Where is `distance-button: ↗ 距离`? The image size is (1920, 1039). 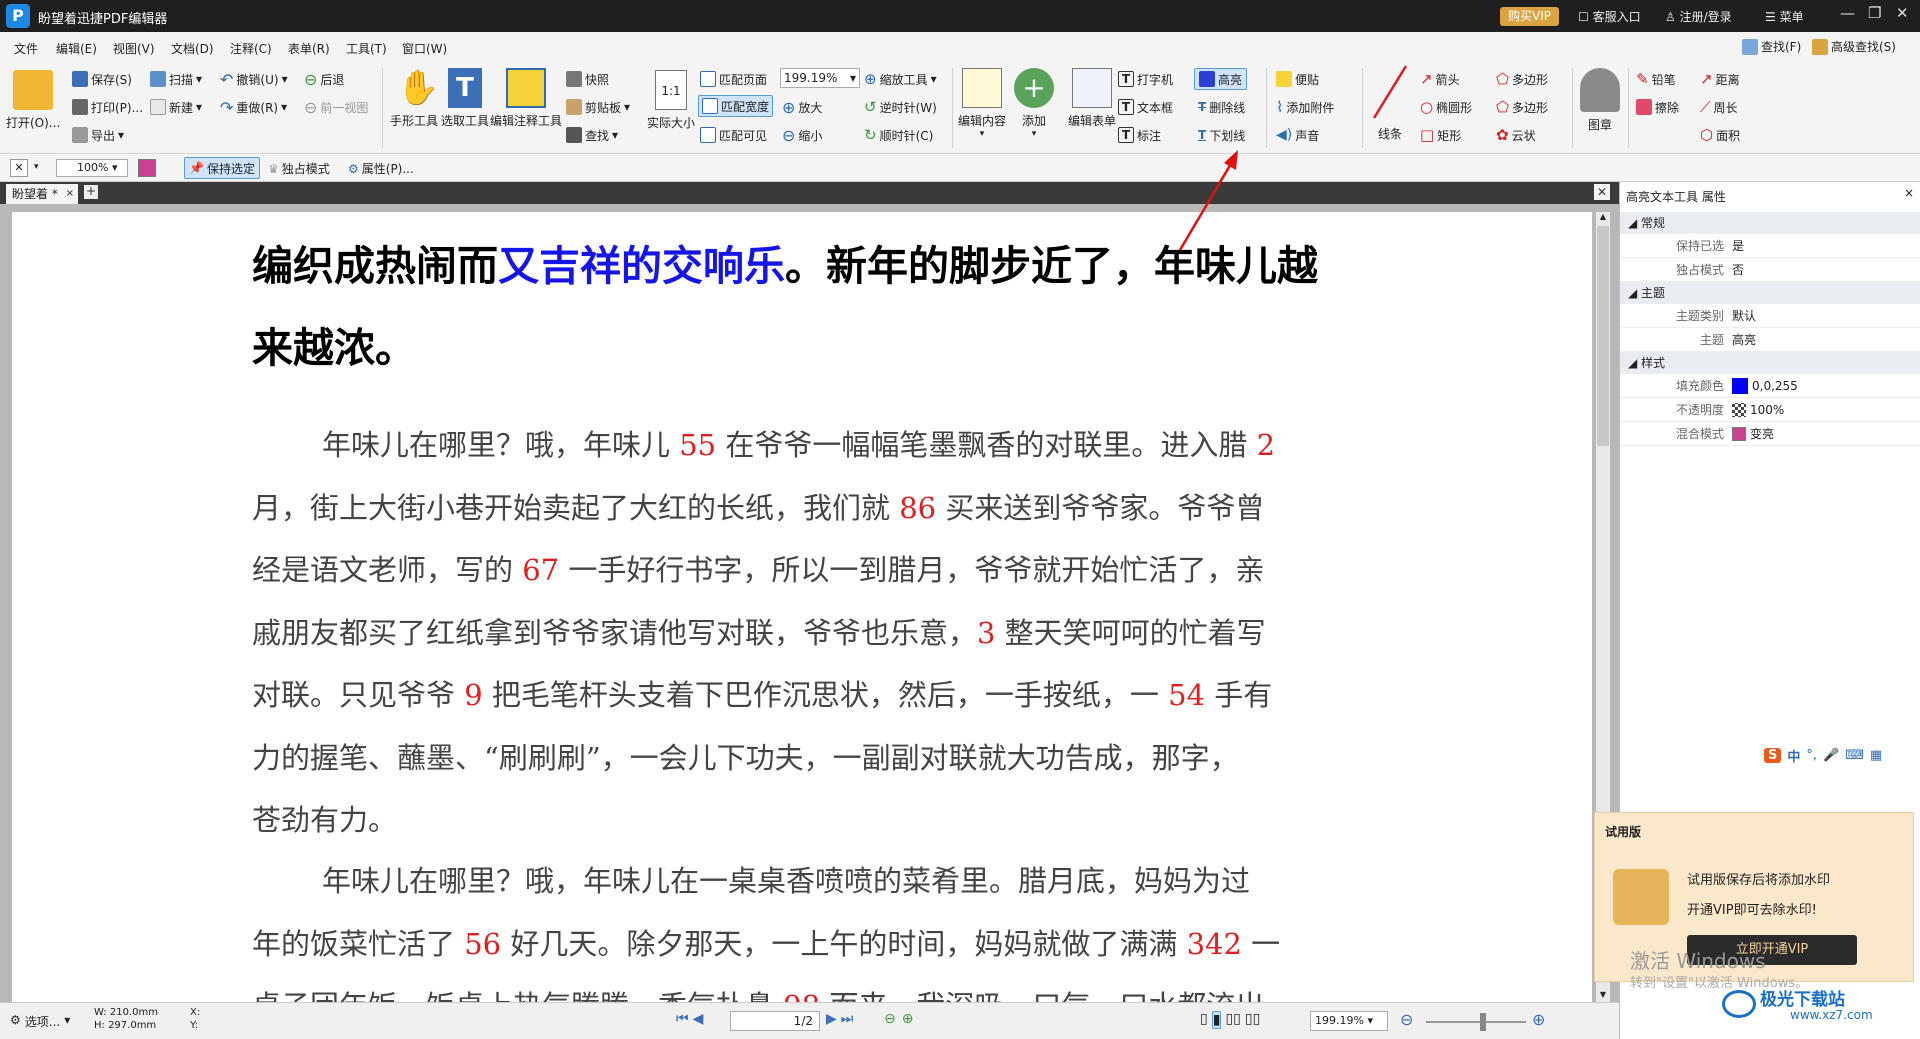 distance-button: ↗ 距离 is located at coordinates (1720, 79).